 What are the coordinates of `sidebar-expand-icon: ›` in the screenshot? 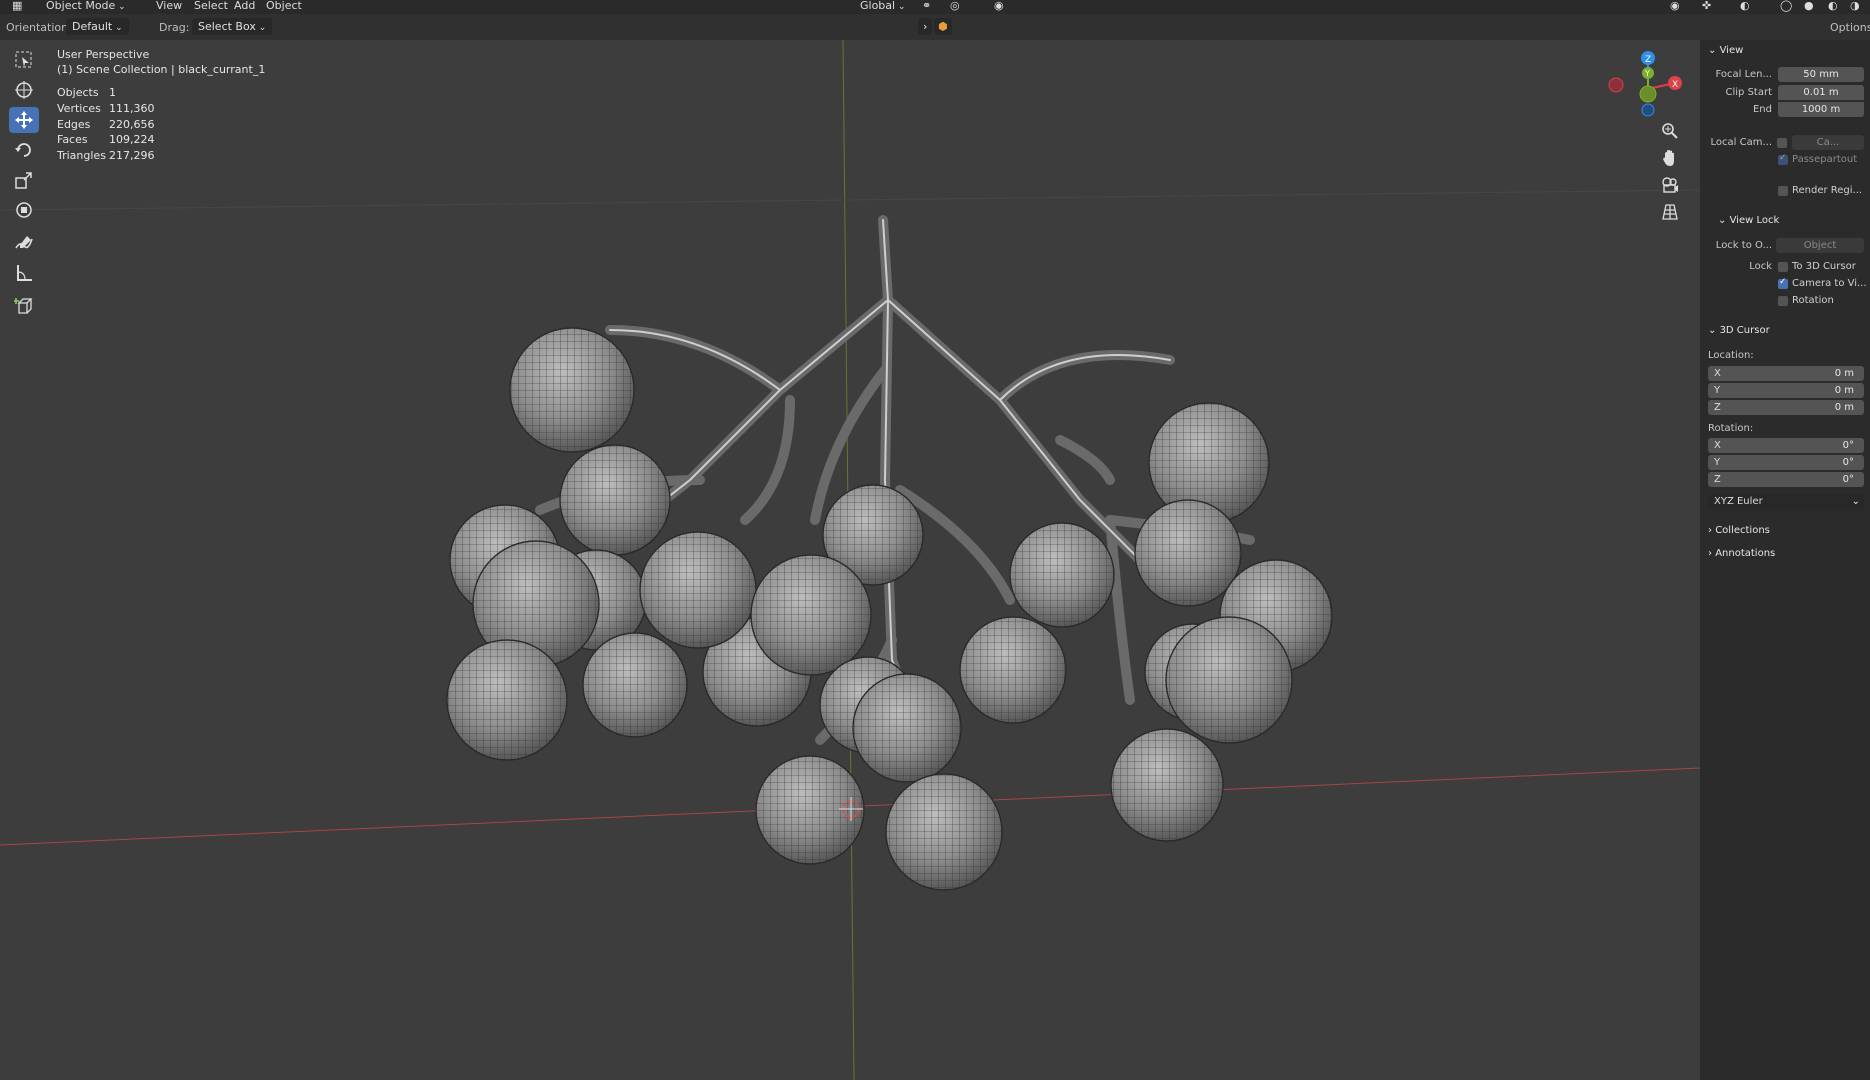 It's located at (925, 26).